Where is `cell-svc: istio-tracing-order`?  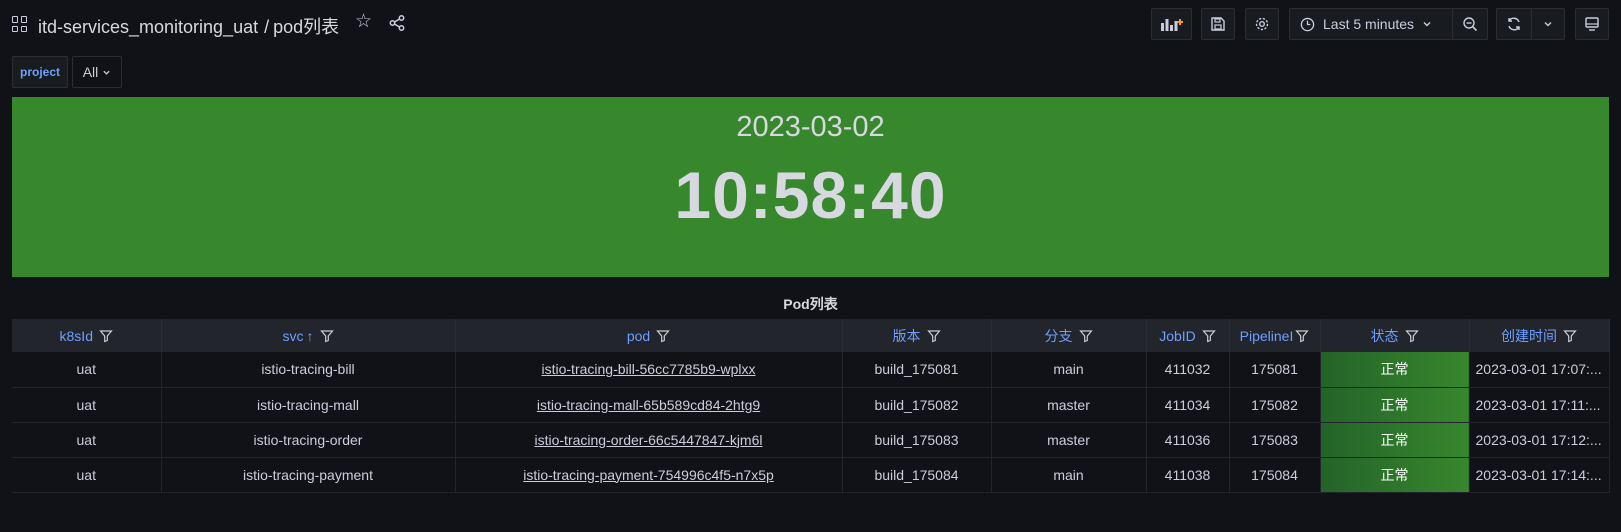
cell-svc: istio-tracing-order is located at coordinates (308, 440).